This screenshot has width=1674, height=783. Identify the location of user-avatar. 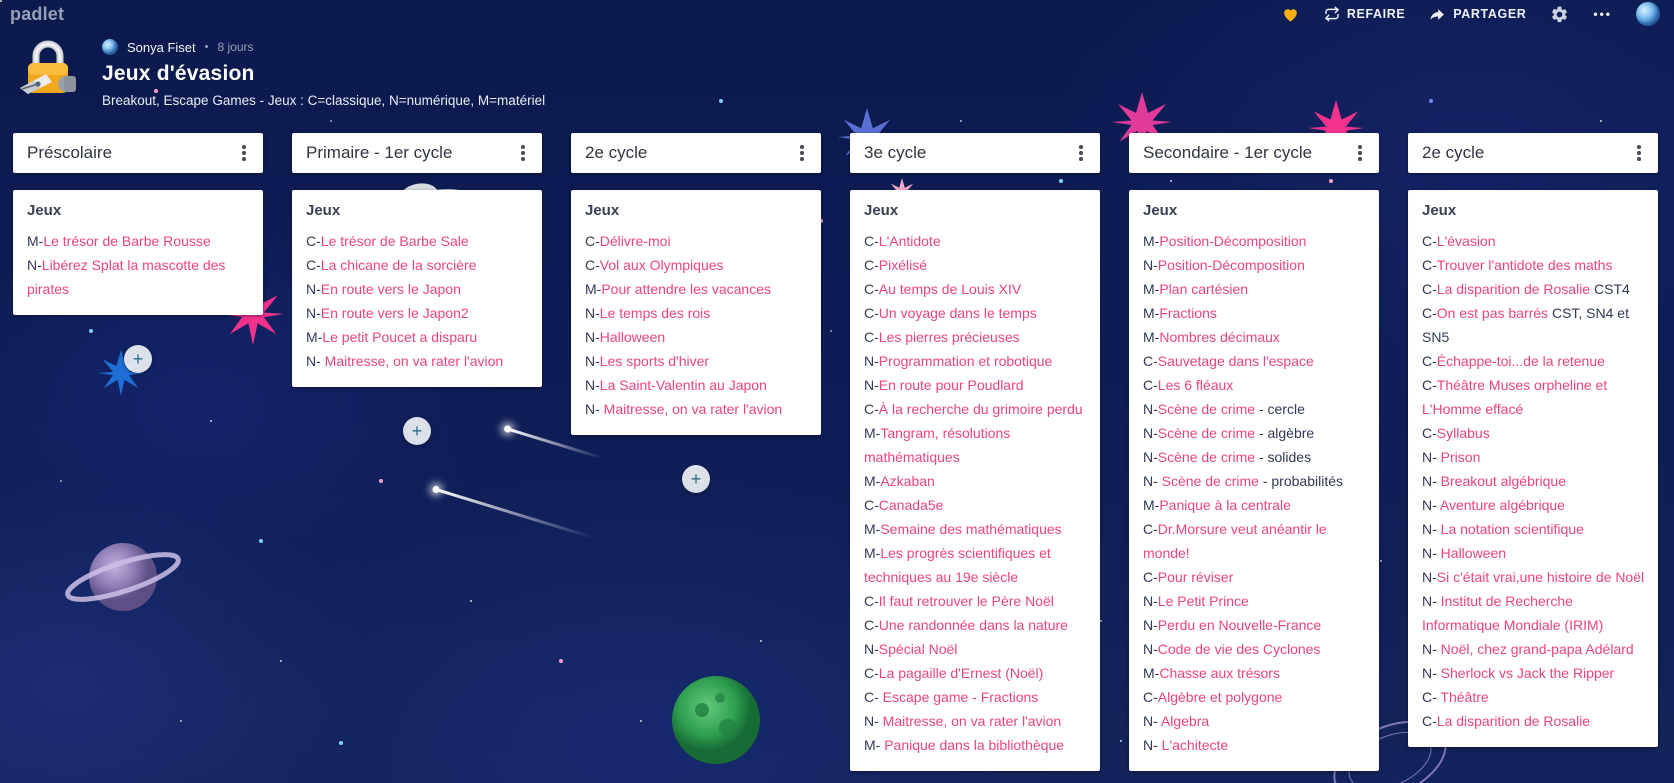
(1648, 14).